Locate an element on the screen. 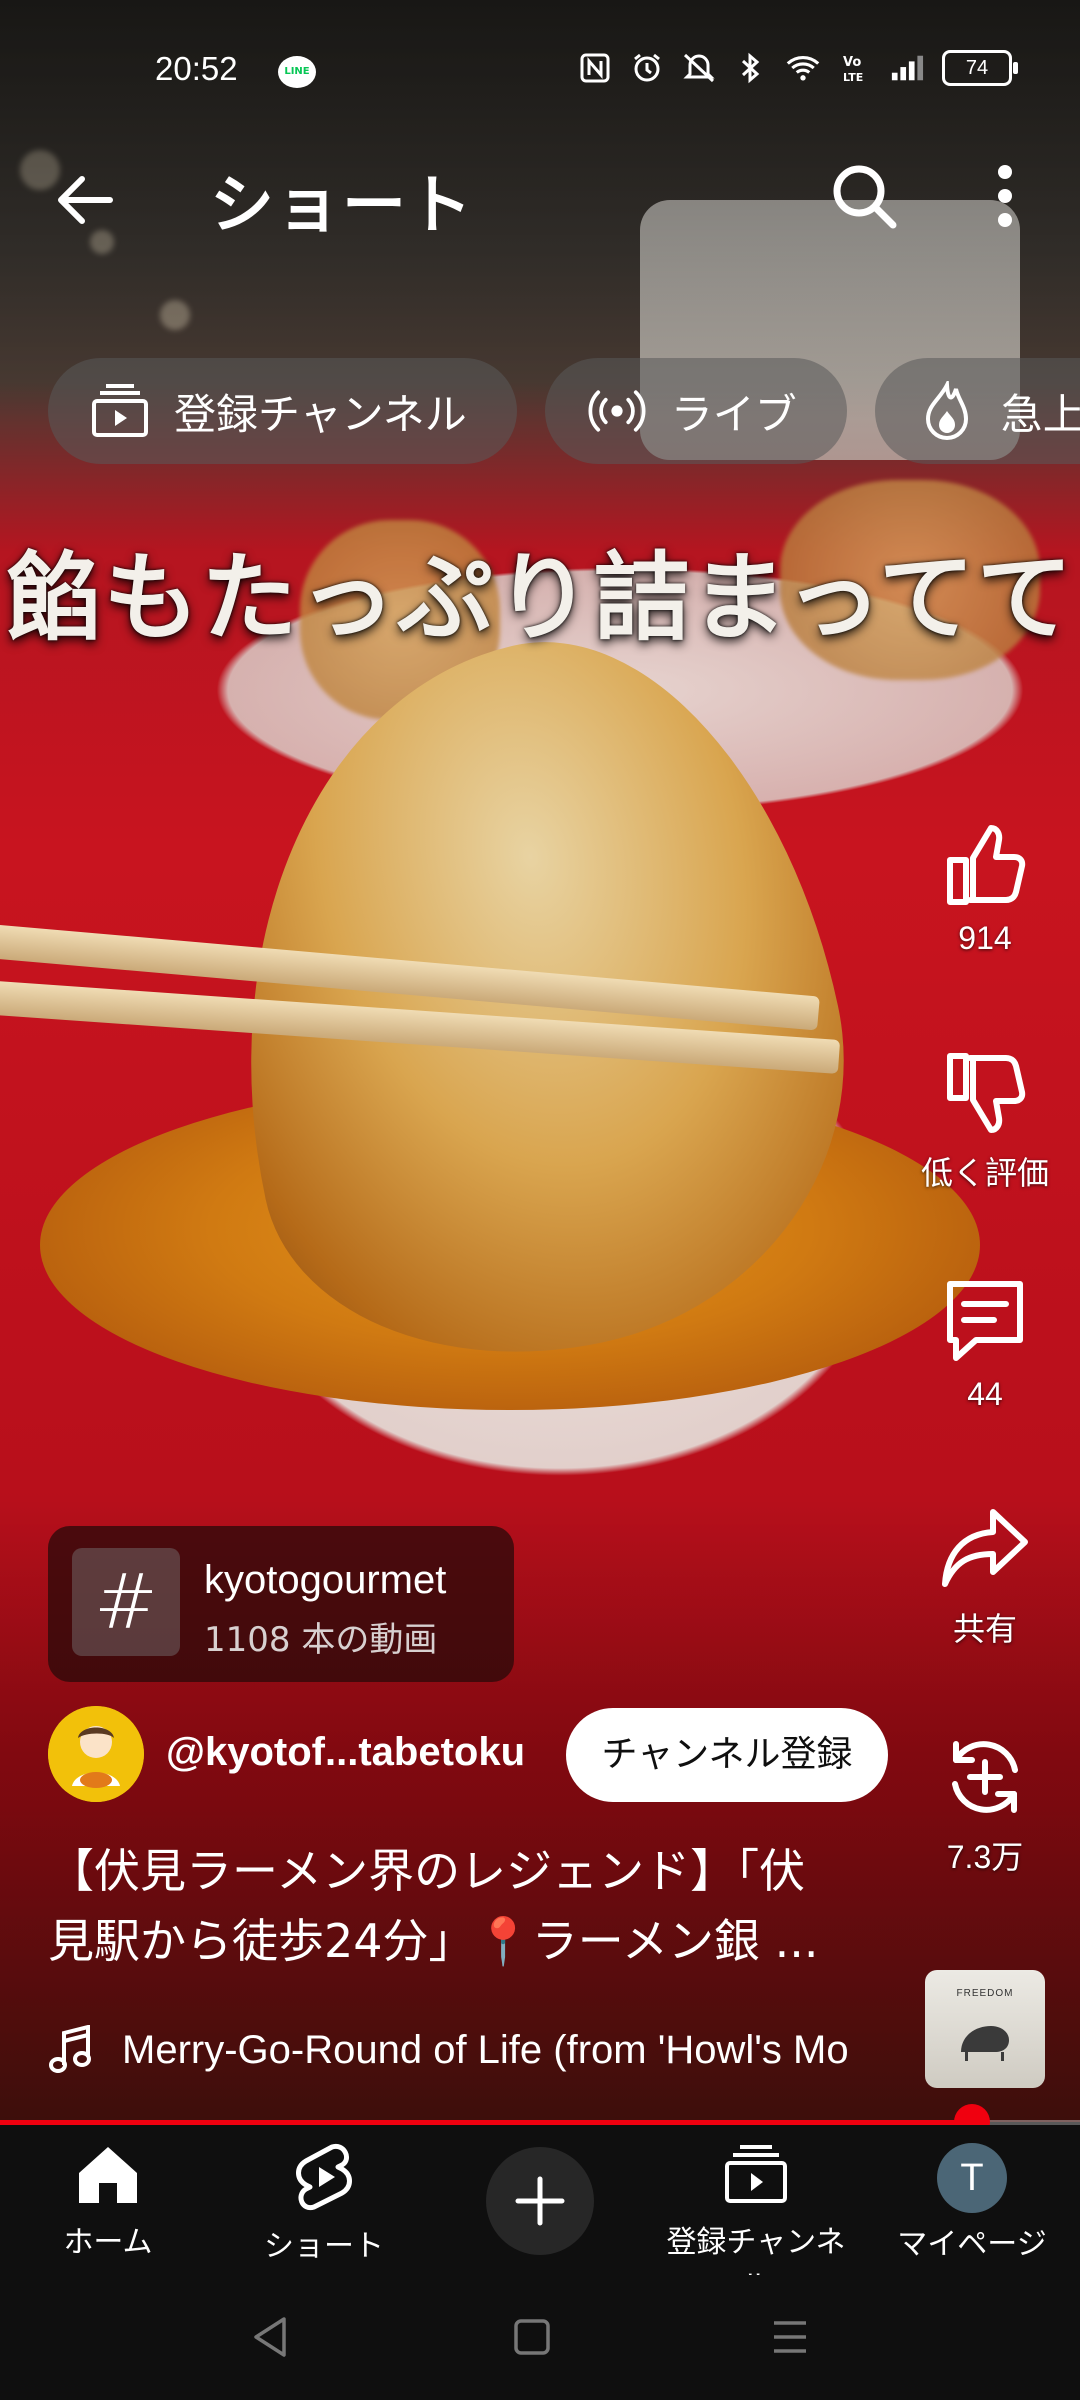 The width and height of the screenshot is (1080, 2400). status-bar: 20:52 LINE Vo LTE 74 is located at coordinates (540, 75).